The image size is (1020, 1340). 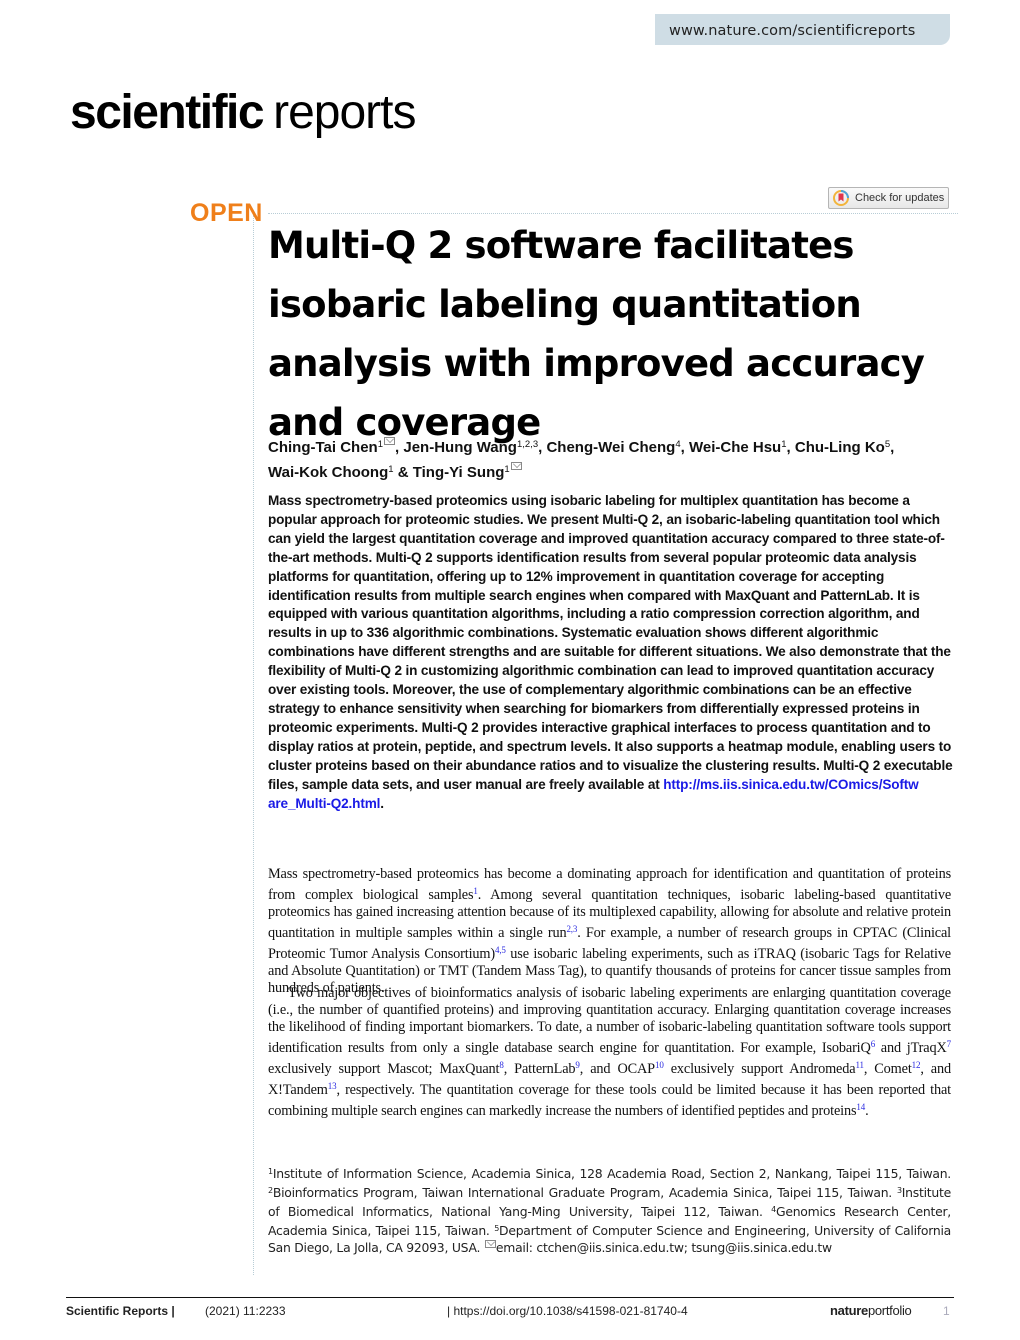 What do you see at coordinates (459, 472) in the screenshot?
I see `author-name: Ting-Yi Sung` at bounding box center [459, 472].